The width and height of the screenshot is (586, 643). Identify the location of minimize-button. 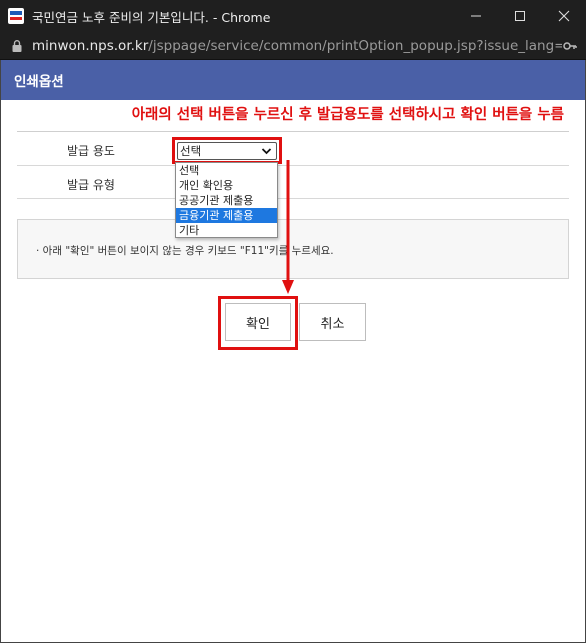
(476, 16).